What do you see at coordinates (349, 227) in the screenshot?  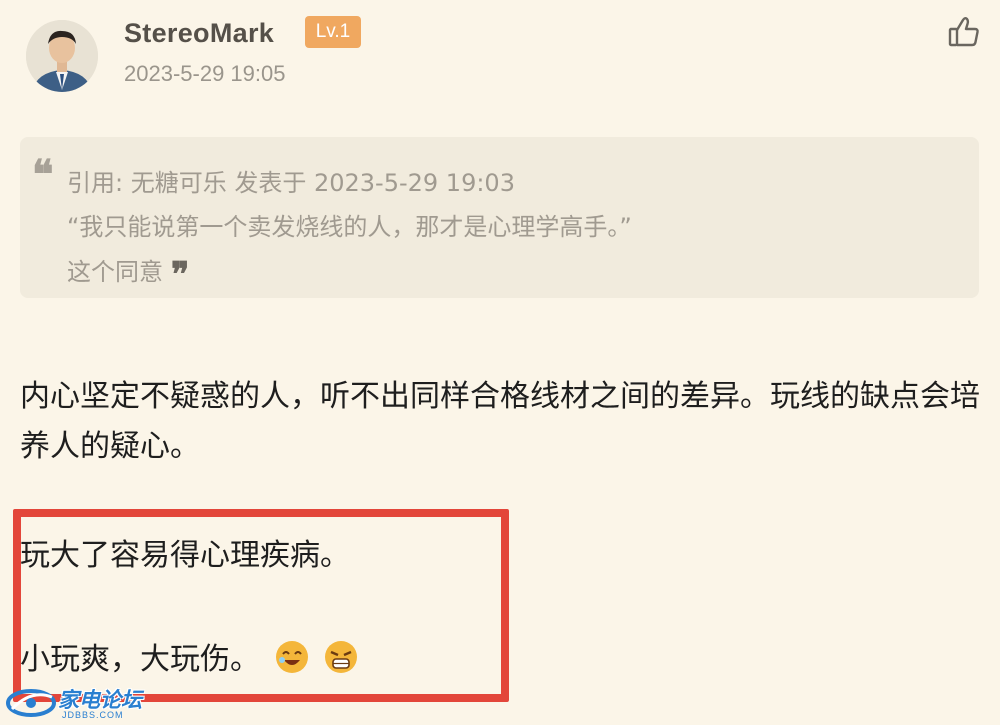 I see `quote-text: “我只能说第一个卖发烧线的人，那才是心理学高手。”` at bounding box center [349, 227].